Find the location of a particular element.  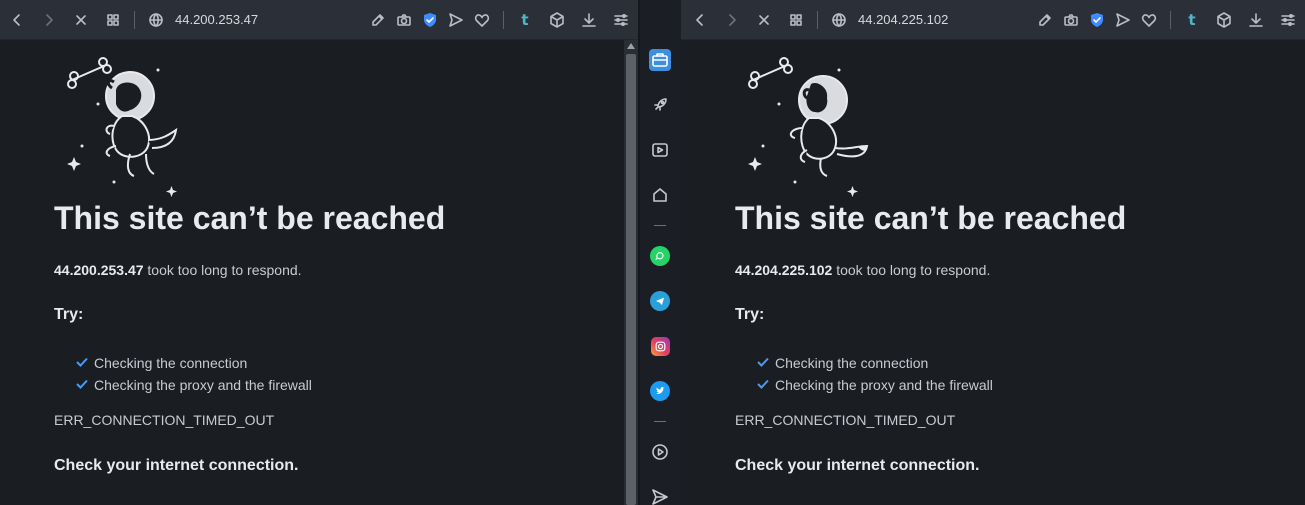

left-toolbar: 44.200.253.47 t is located at coordinates (319, 20).